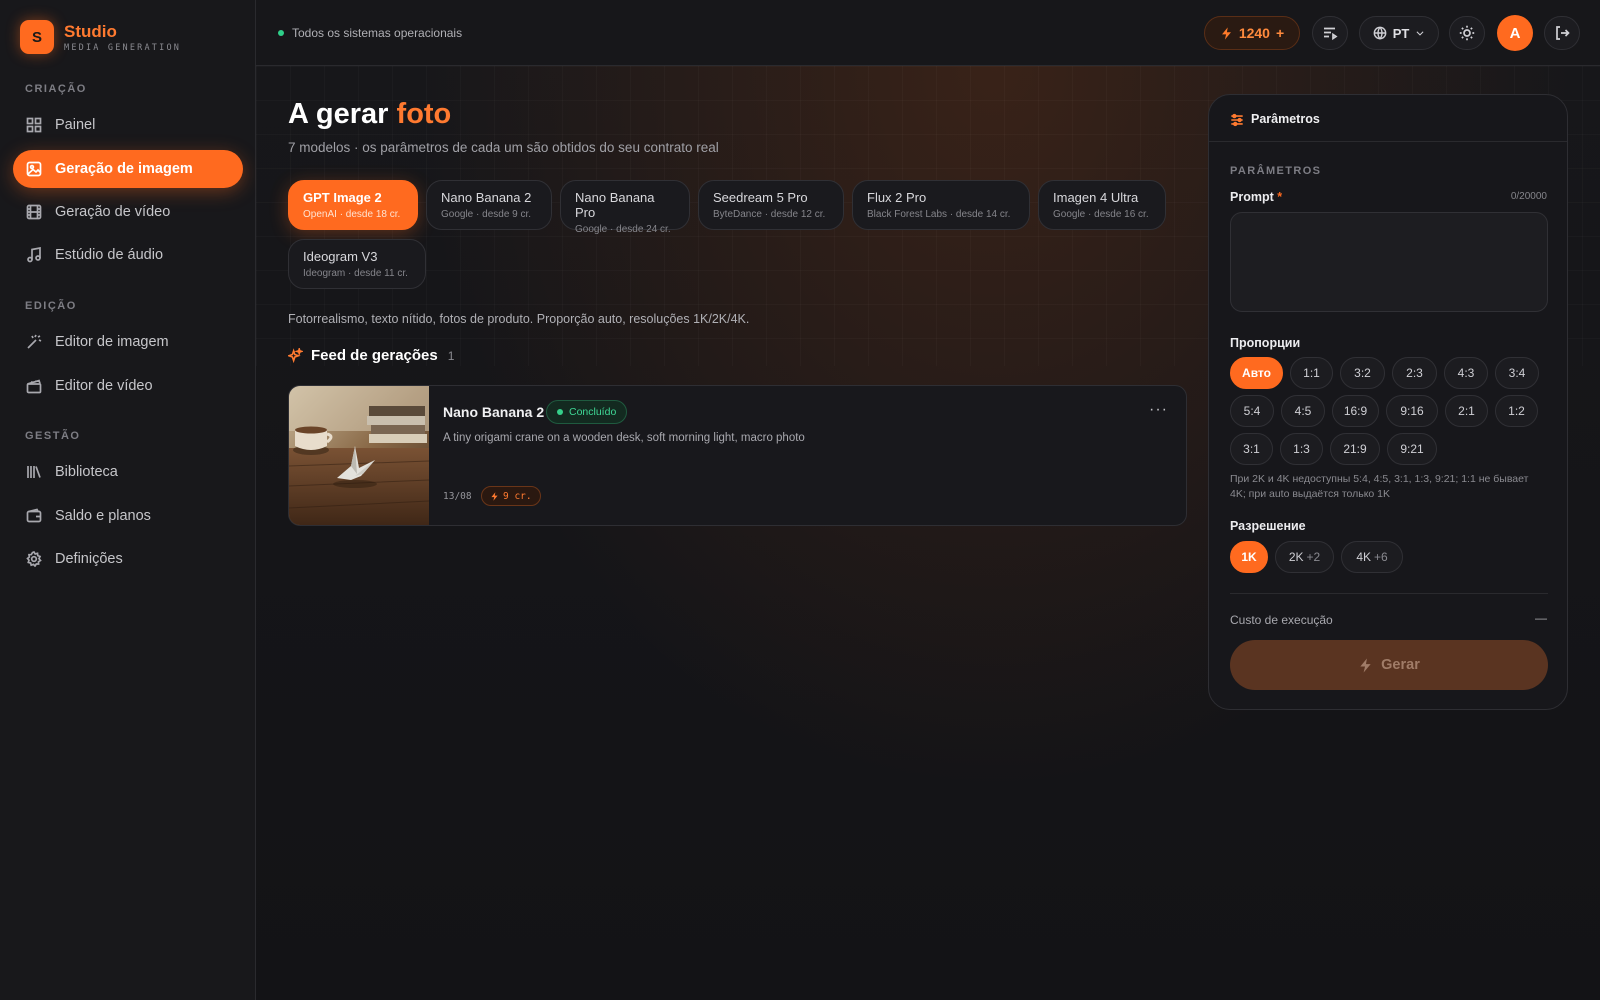 The image size is (1600, 1000). Describe the element at coordinates (1517, 373) in the screenshot. I see `ratio-3-4: 3:4` at that location.